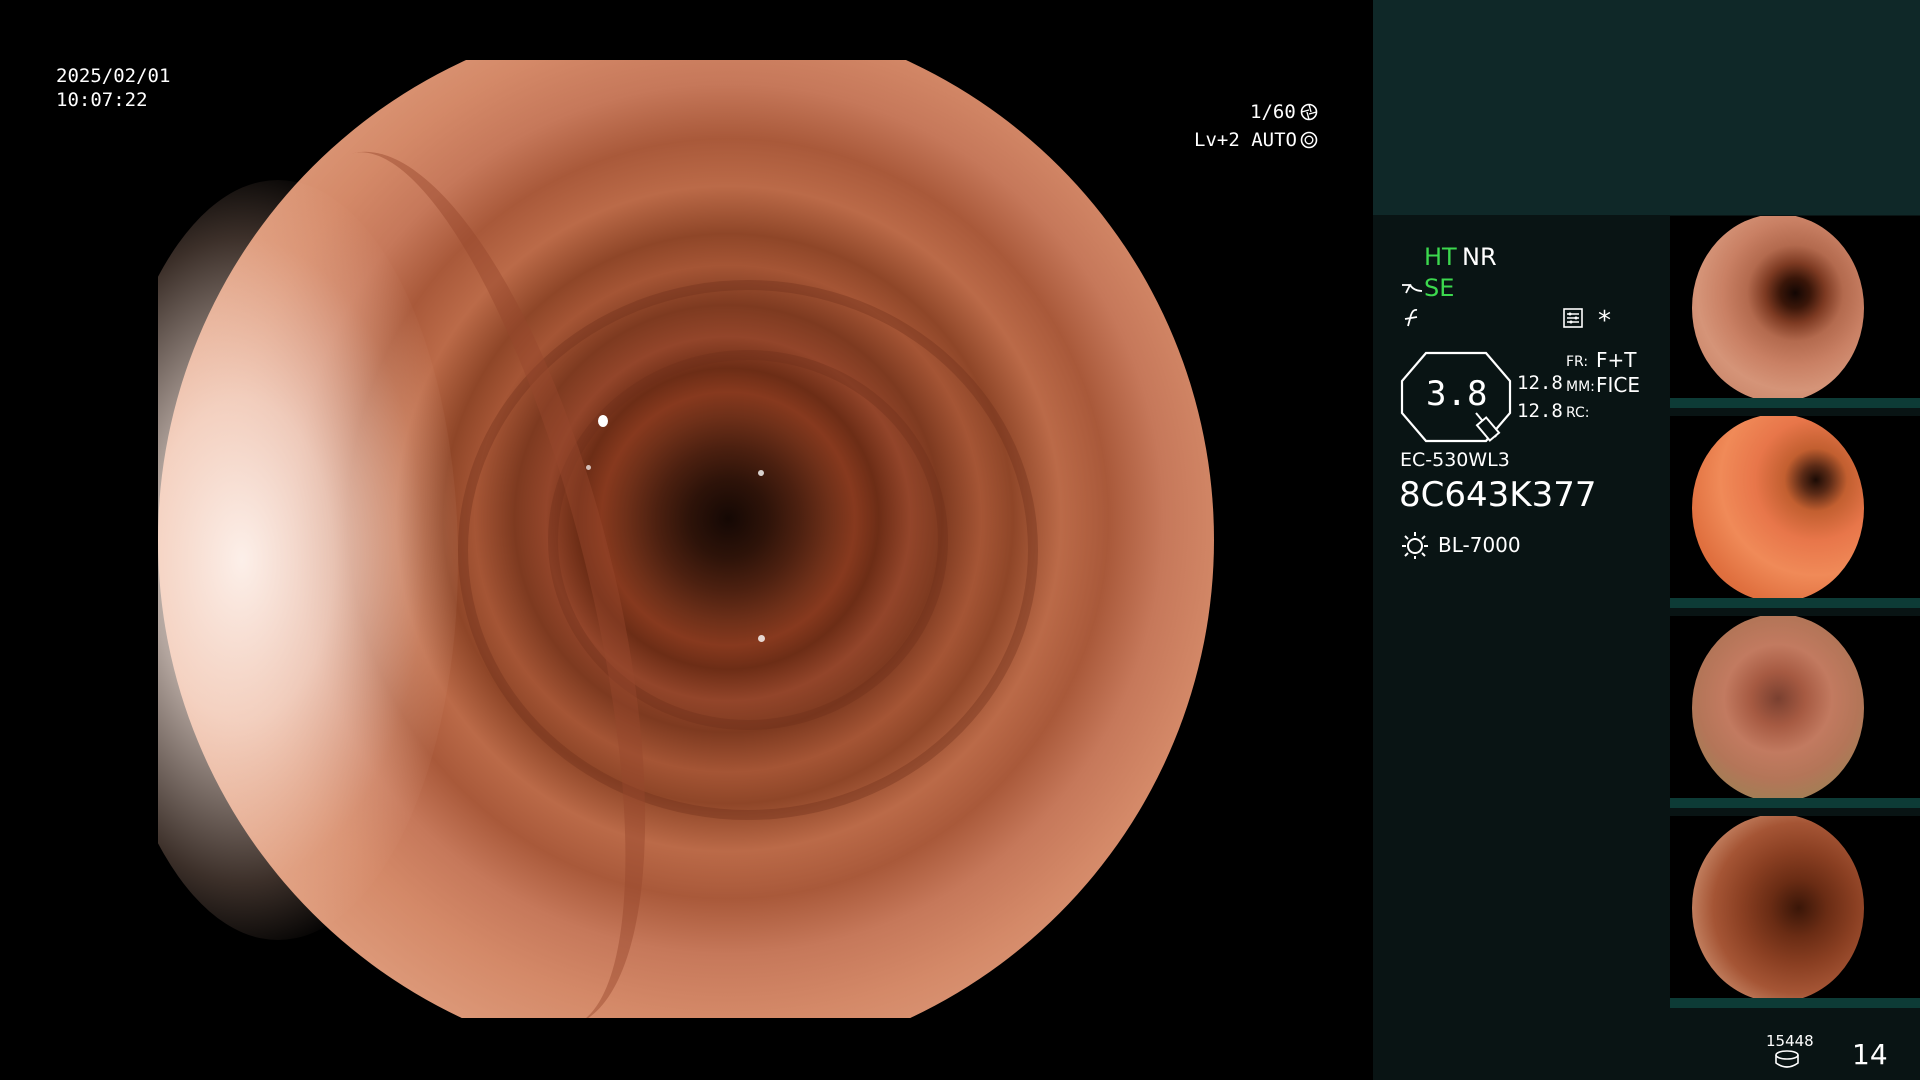 The width and height of the screenshot is (1920, 1080). I want to click on ht-indicator: HT, so click(1440, 257).